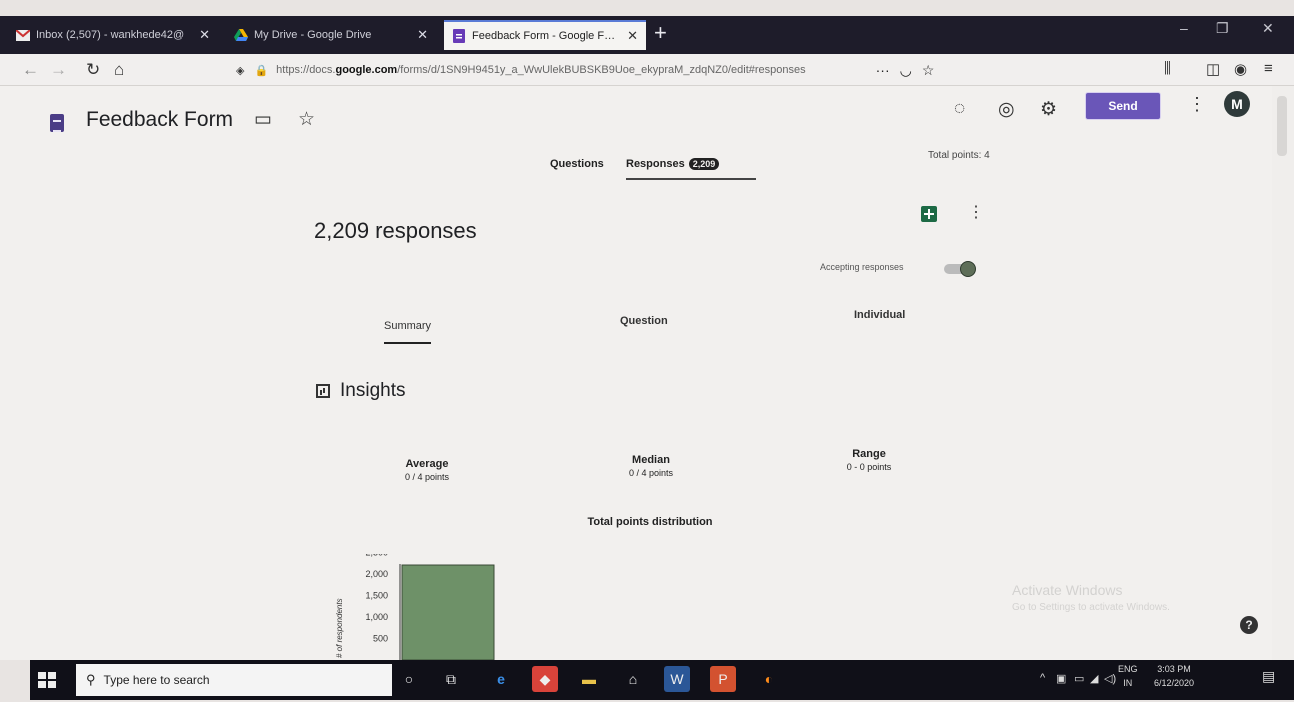 The width and height of the screenshot is (1294, 702). Describe the element at coordinates (1094, 678) in the screenshot. I see `network-icon: ◢` at that location.